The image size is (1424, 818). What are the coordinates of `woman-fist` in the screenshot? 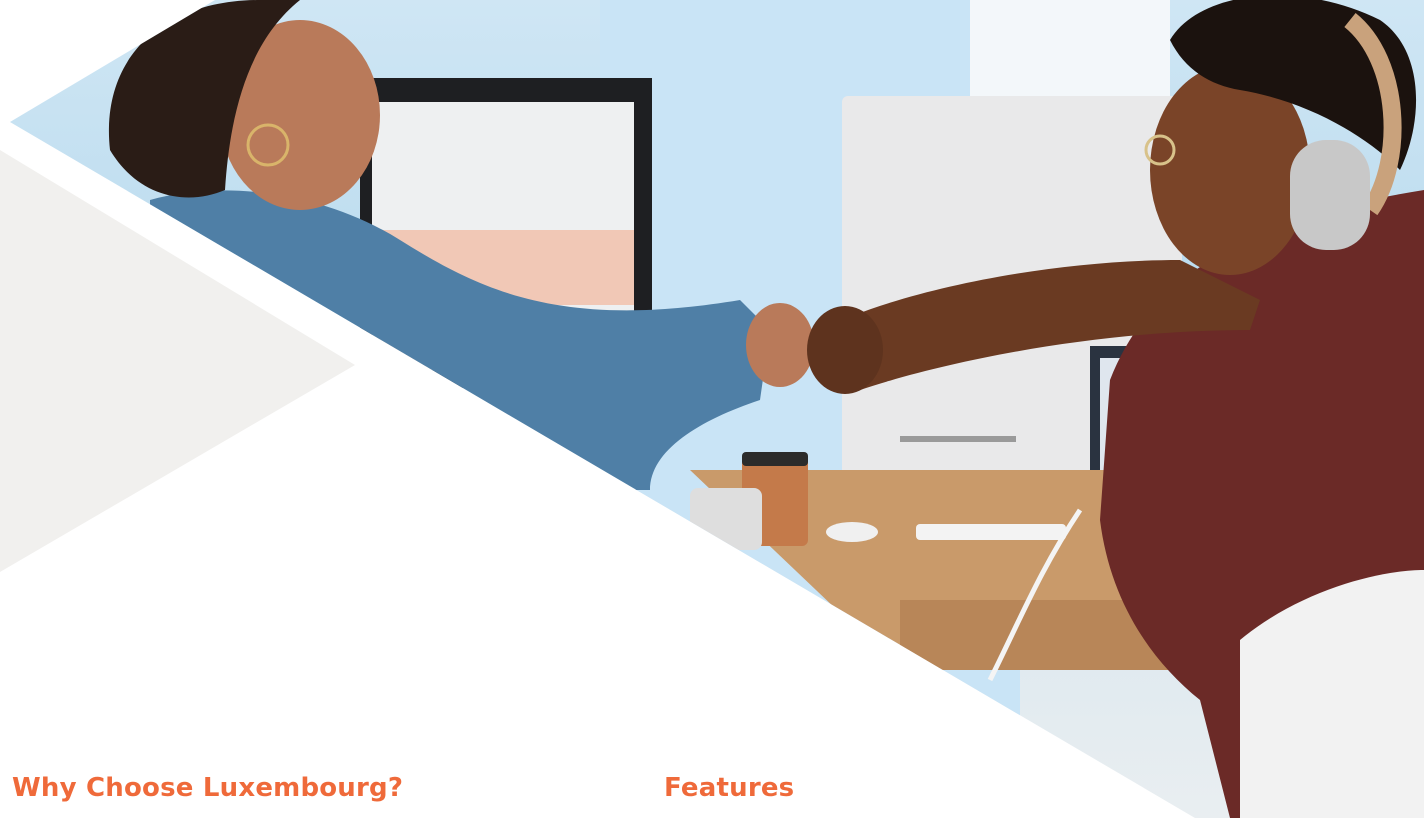 It's located at (780, 345).